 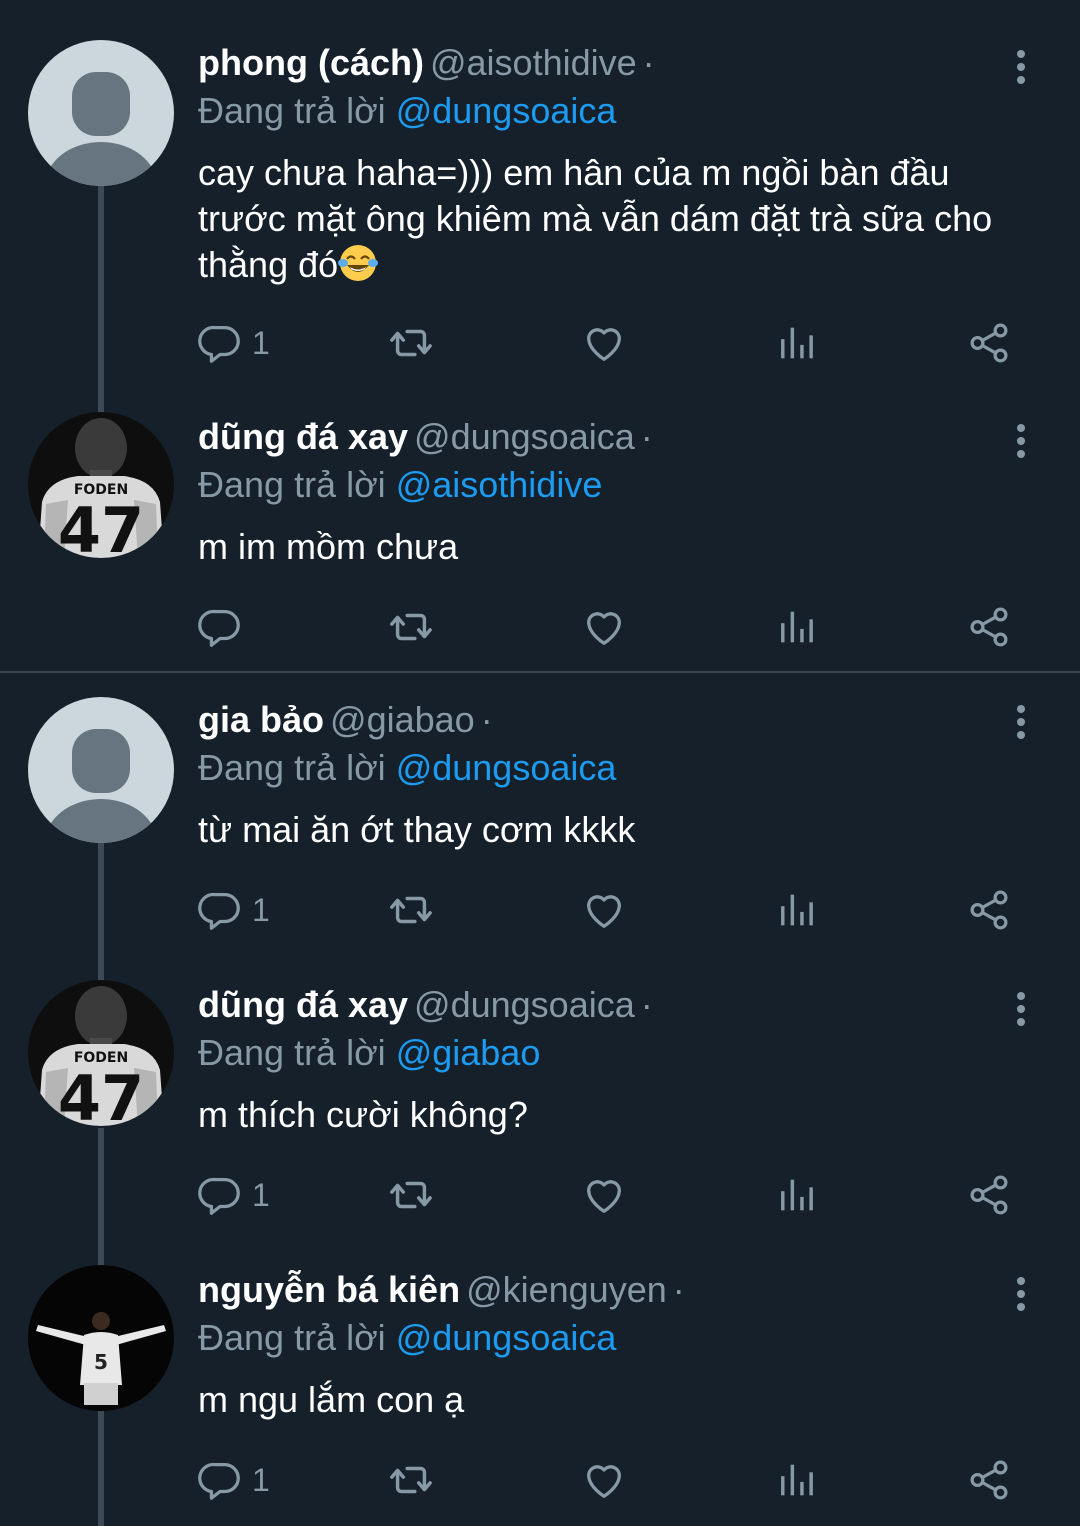 I want to click on tweet-header: gia bảo @giabao ·, so click(x=345, y=720).